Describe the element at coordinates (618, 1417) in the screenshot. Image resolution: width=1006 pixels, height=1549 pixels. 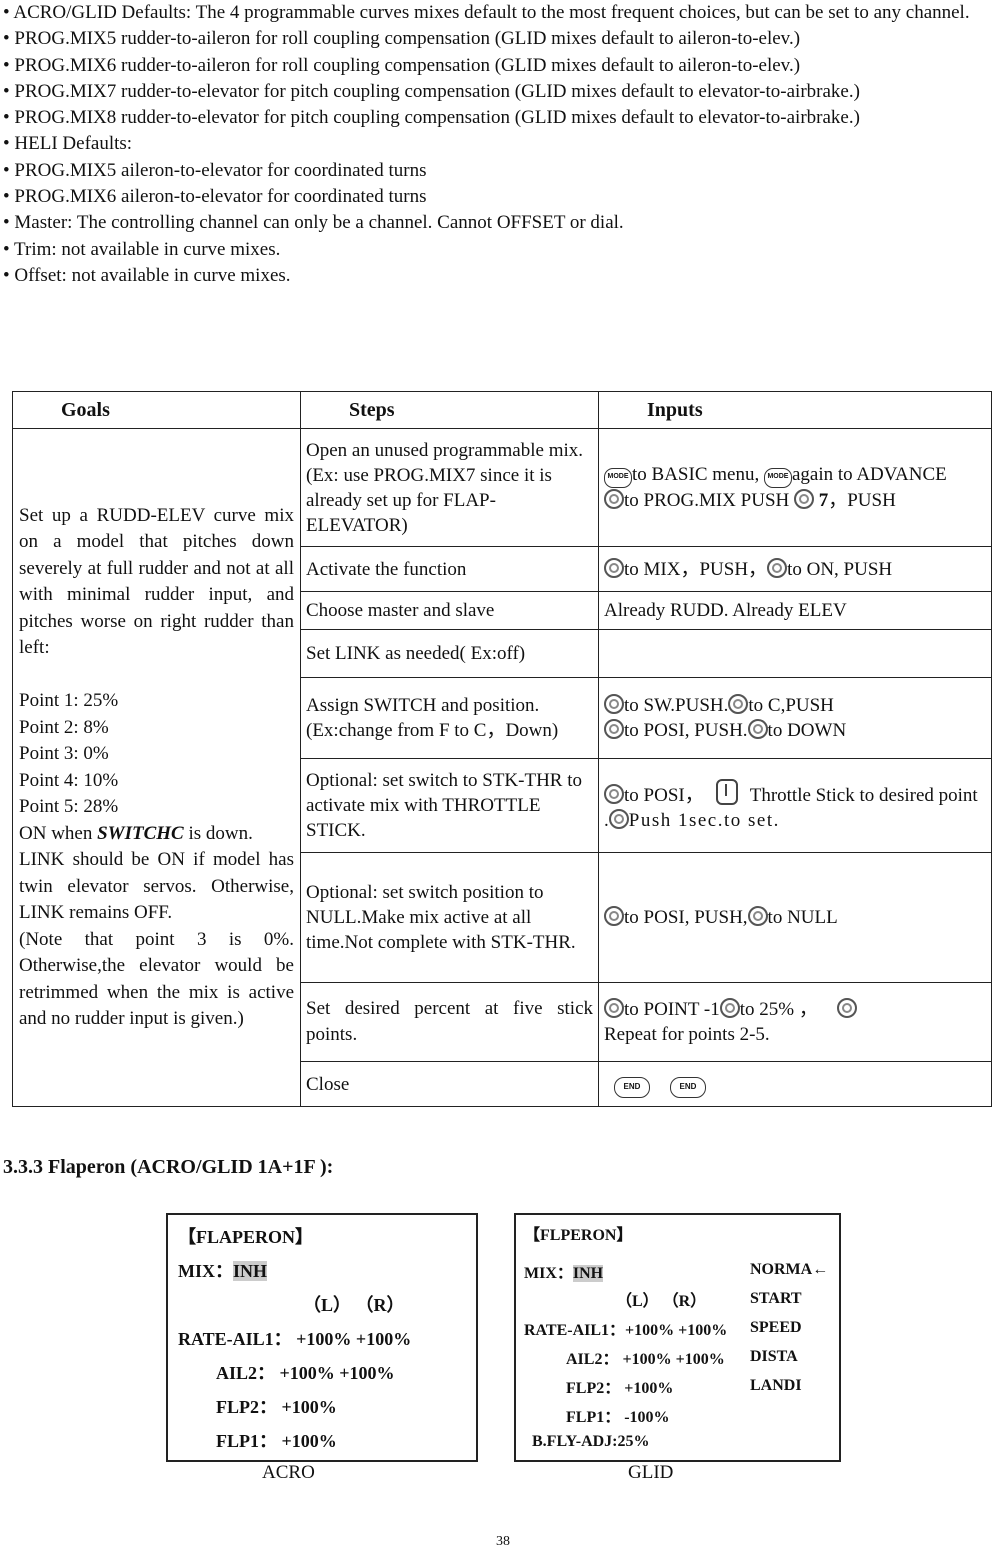
I see `lcd-row: FLP1： -100%` at that location.